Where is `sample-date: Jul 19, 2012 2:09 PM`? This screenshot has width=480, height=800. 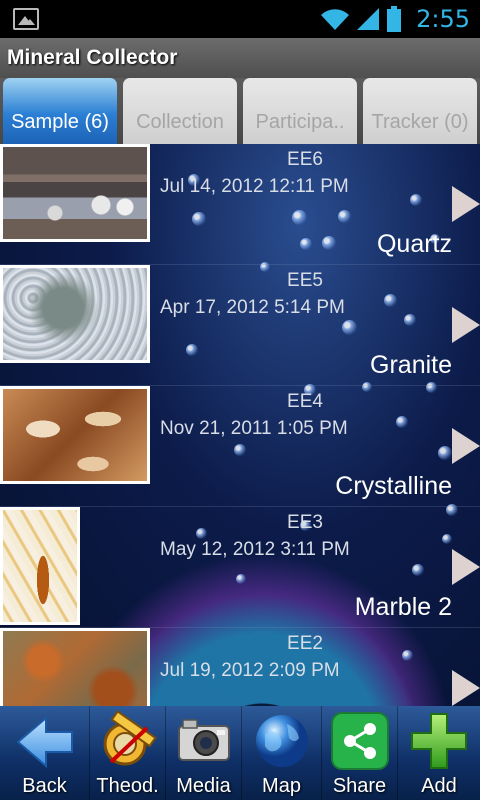 sample-date: Jul 19, 2012 2:09 PM is located at coordinates (250, 670).